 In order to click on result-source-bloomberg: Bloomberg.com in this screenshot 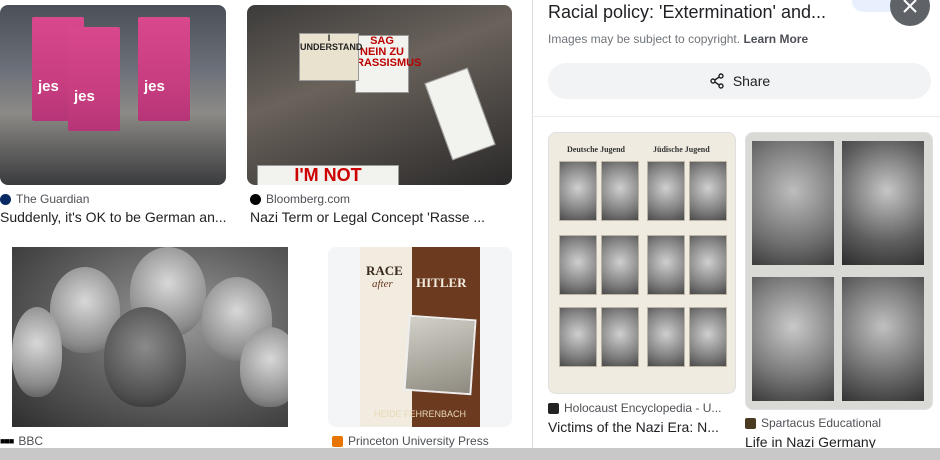, I will do `click(300, 199)`.